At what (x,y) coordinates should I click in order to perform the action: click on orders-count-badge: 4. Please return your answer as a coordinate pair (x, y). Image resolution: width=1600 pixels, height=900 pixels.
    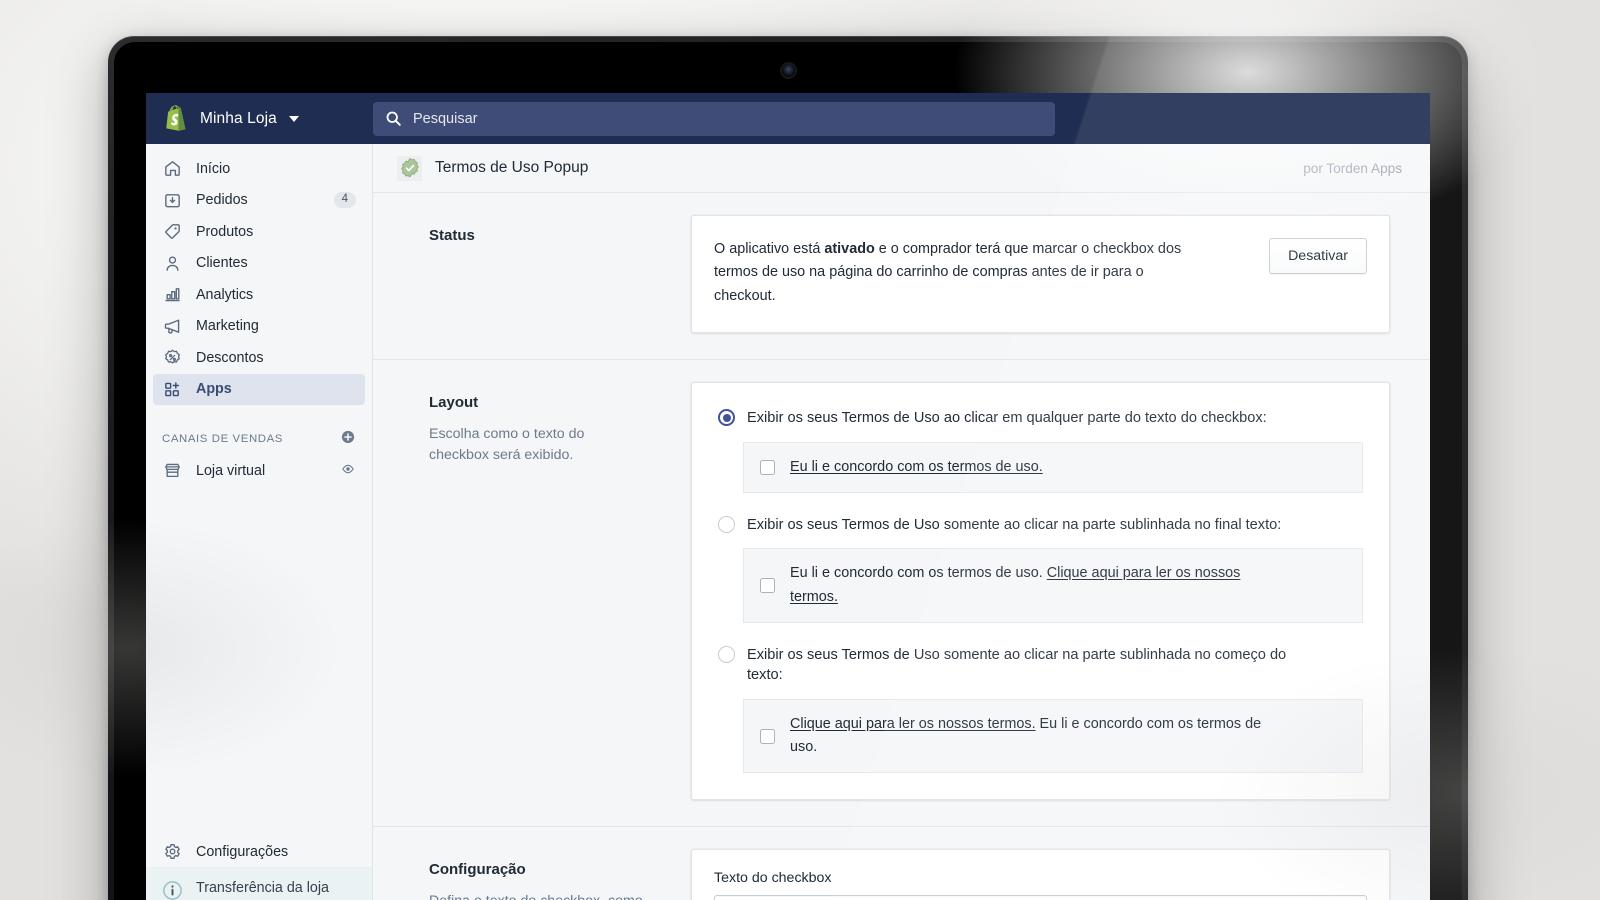
    Looking at the image, I should click on (344, 200).